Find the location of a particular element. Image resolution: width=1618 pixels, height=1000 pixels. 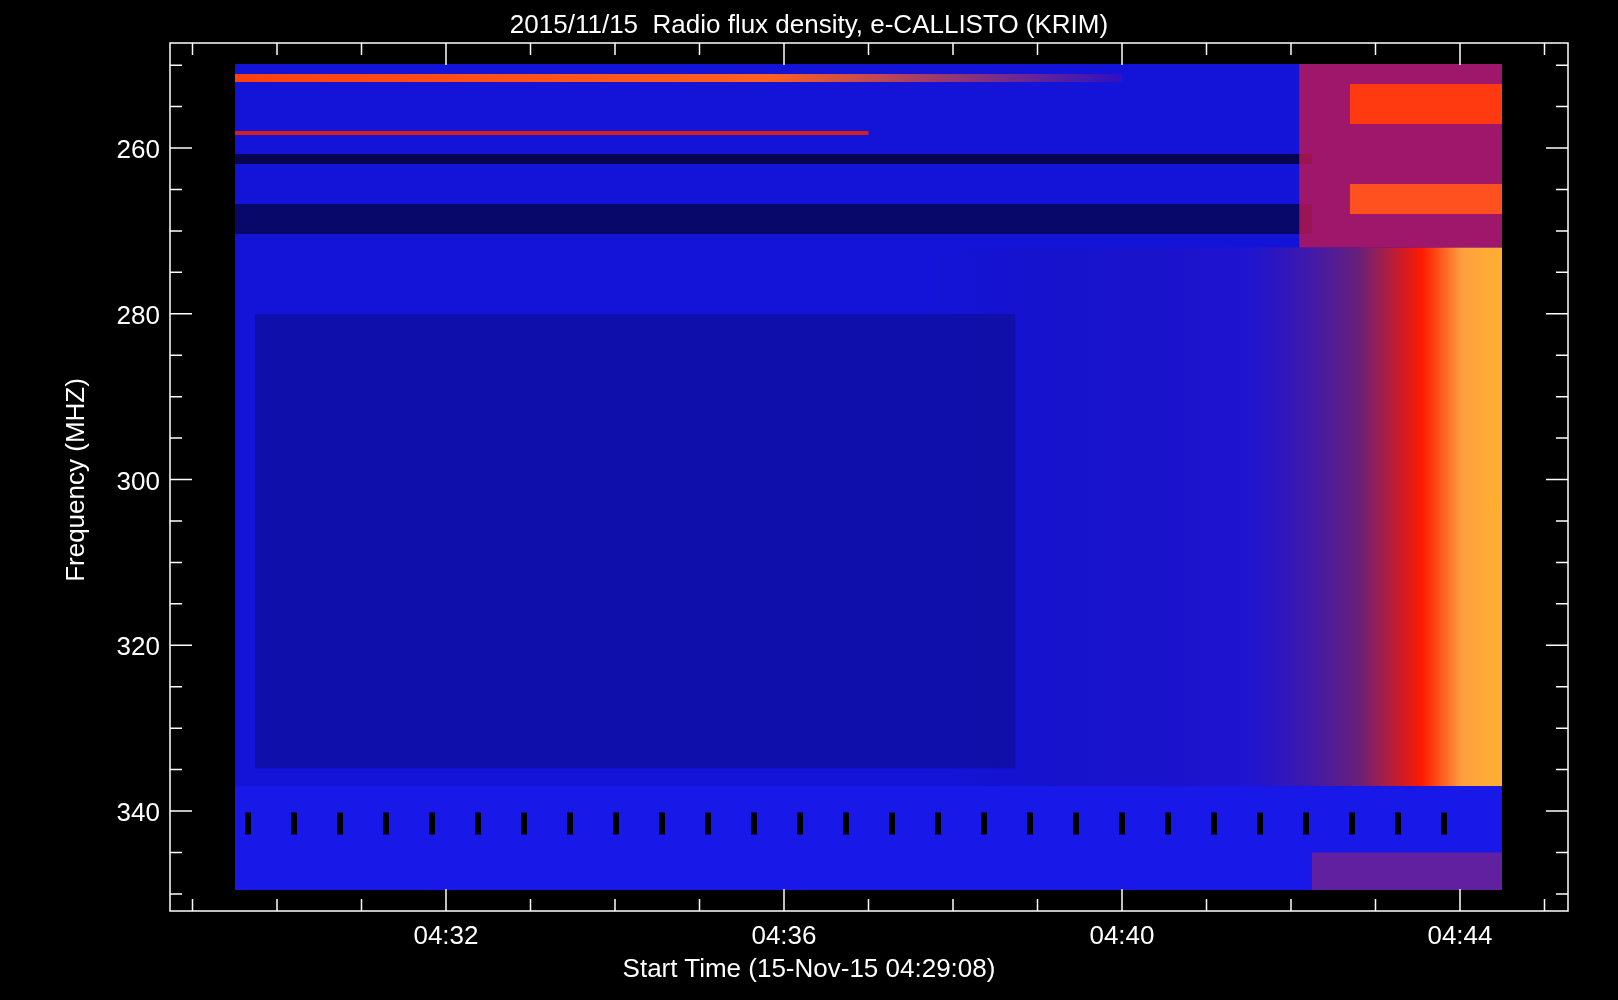

tick-label: 04:40 is located at coordinates (1122, 935).